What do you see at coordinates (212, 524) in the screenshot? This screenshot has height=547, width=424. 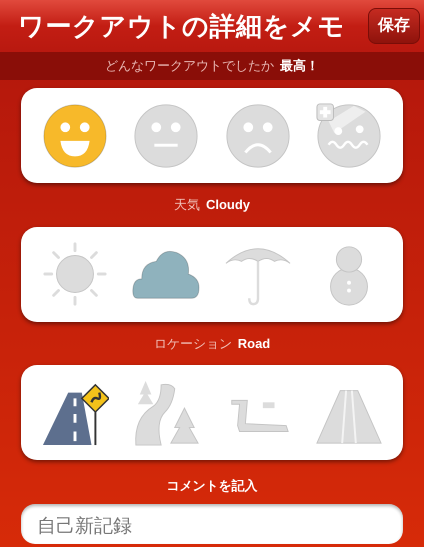 I see `comment-field: 自己新記録` at bounding box center [212, 524].